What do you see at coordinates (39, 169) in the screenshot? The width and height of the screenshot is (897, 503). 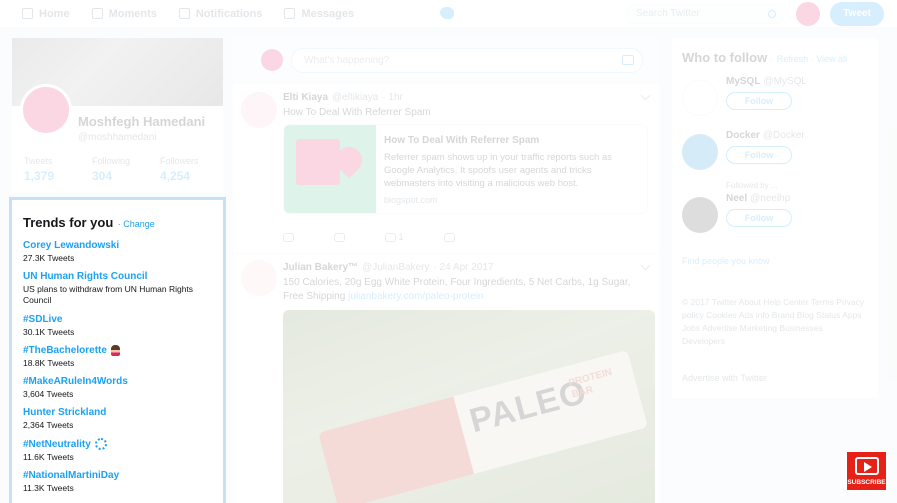 I see `stat-tweets: Tweets 1,379` at bounding box center [39, 169].